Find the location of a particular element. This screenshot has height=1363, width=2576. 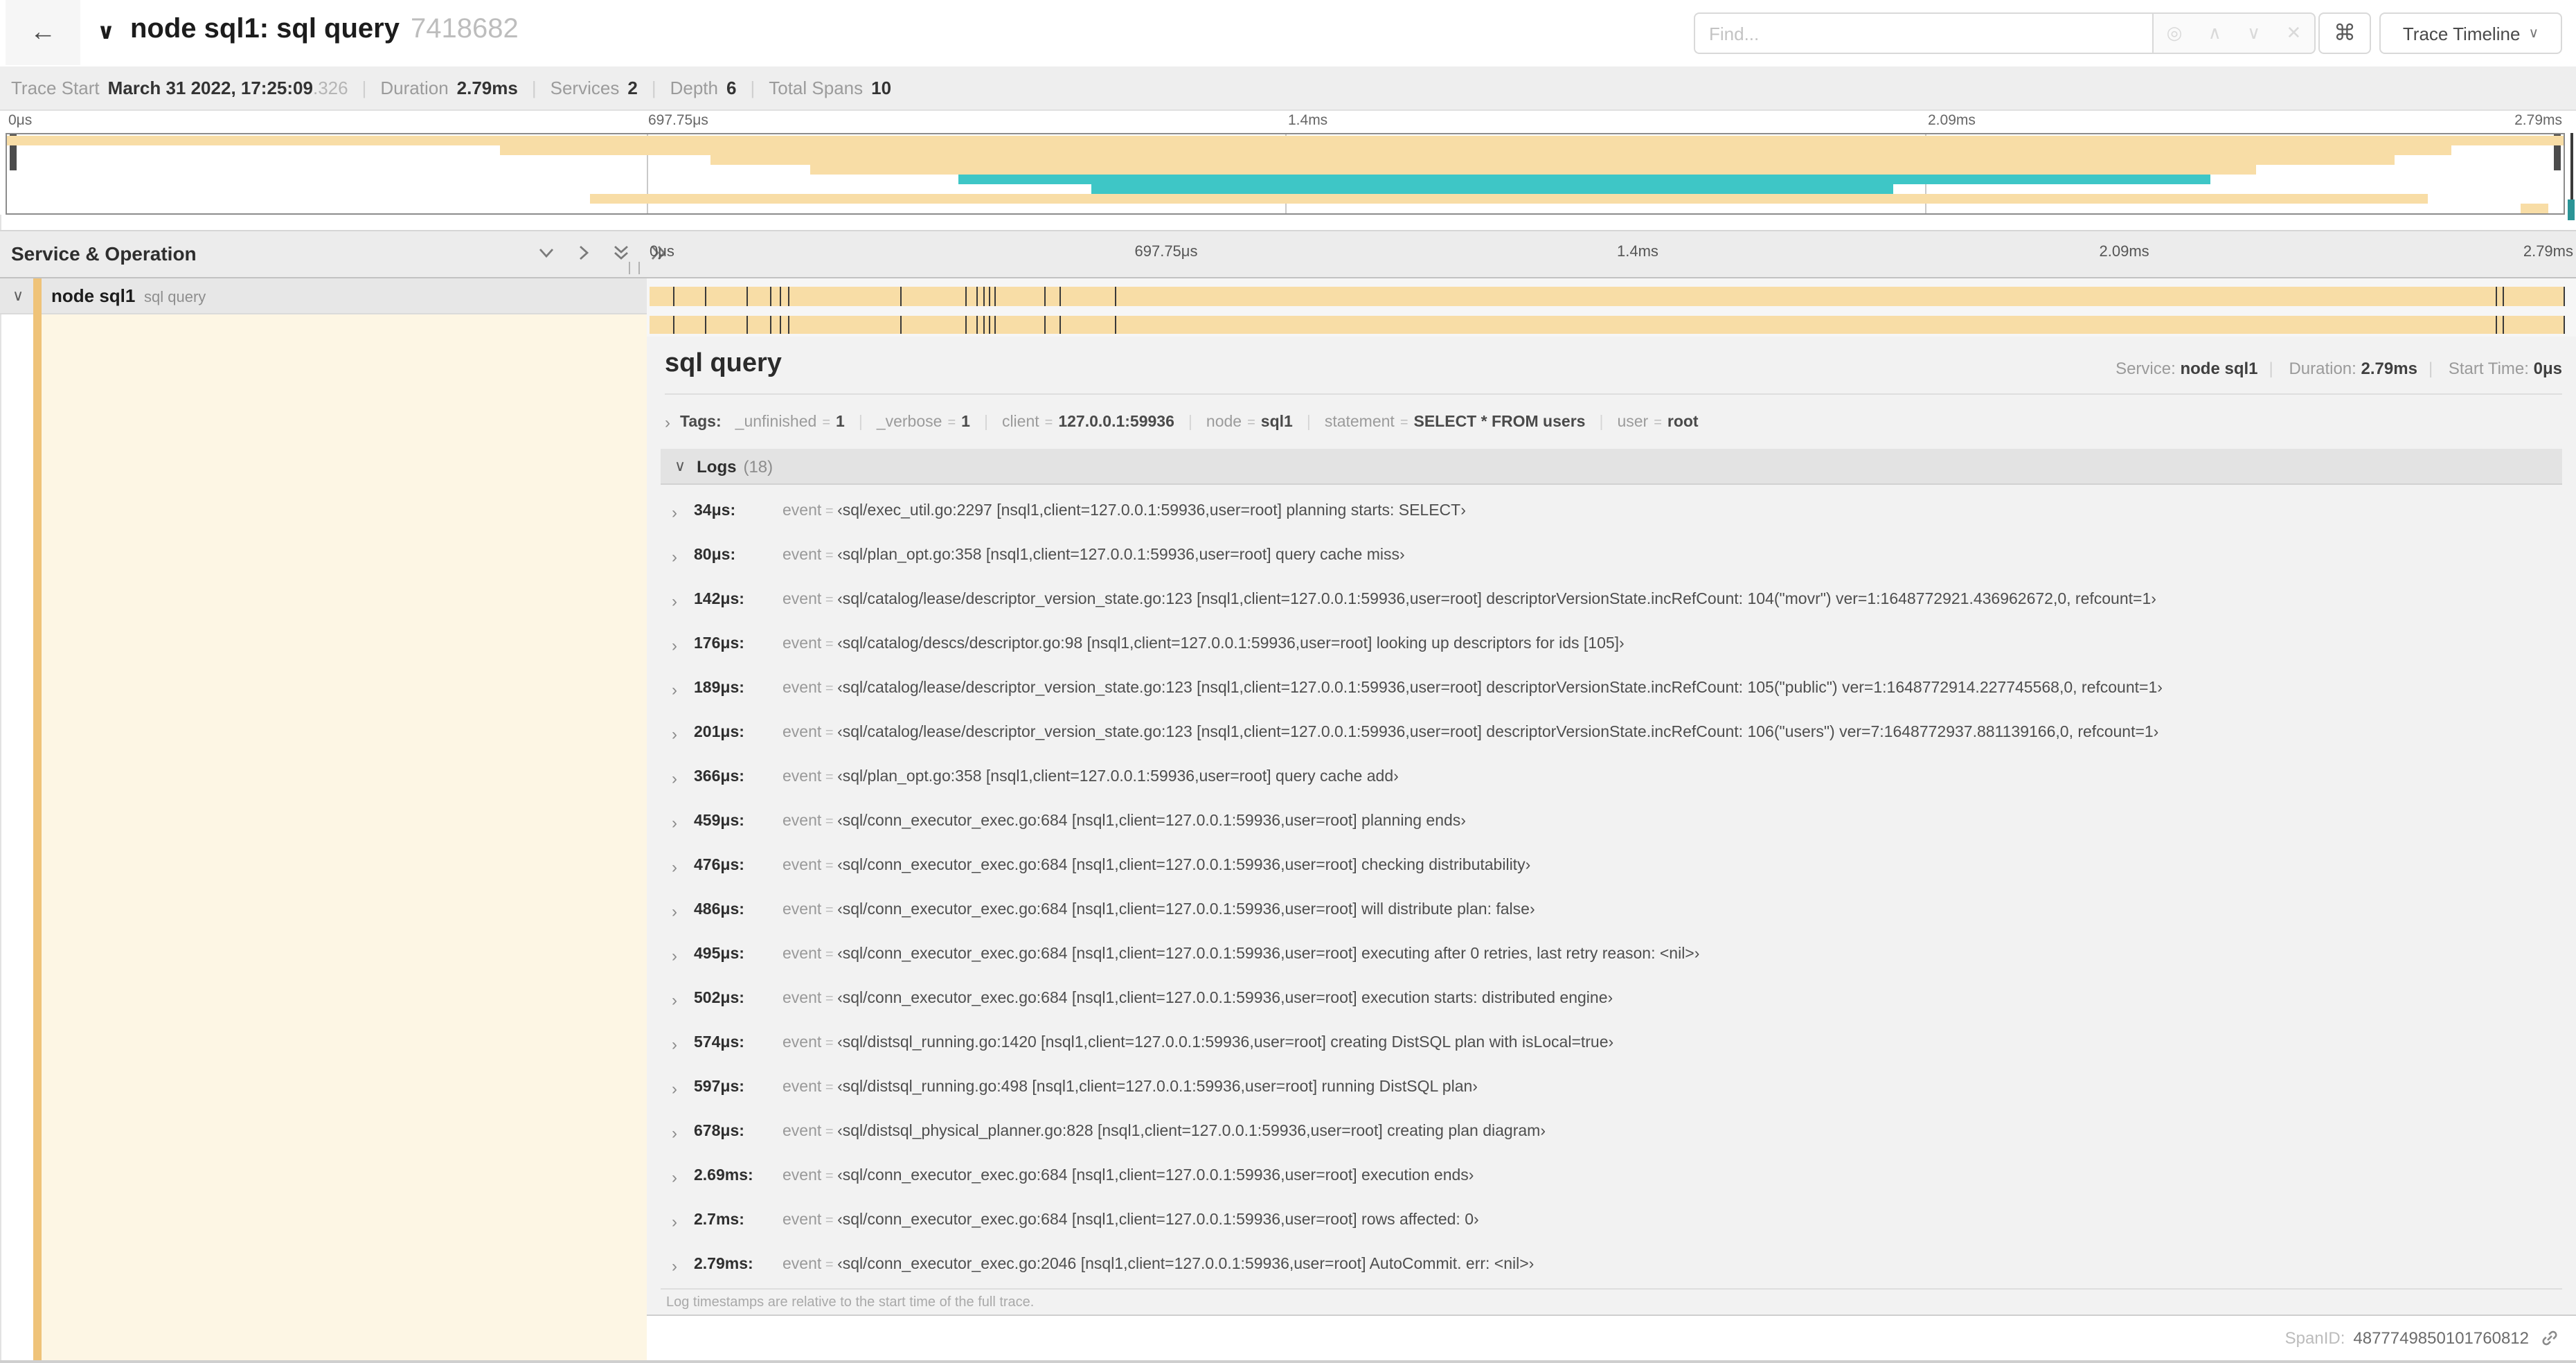

duration-label: Duration: is located at coordinates (2322, 369).